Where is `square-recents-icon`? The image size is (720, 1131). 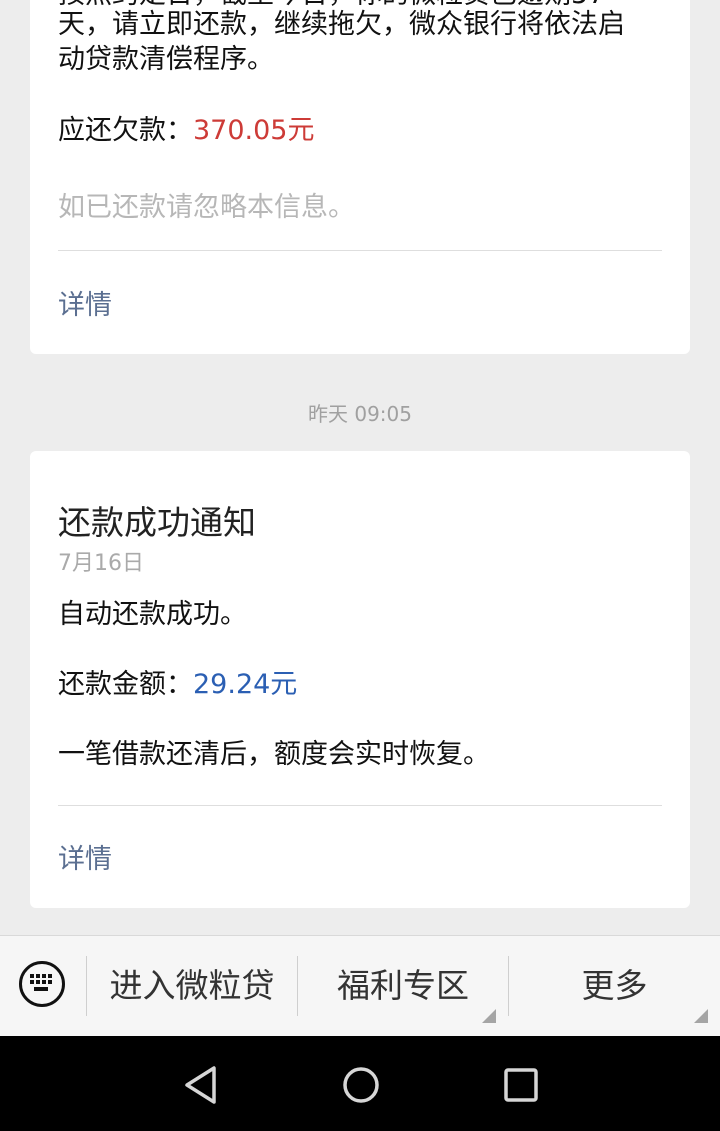 square-recents-icon is located at coordinates (521, 1085).